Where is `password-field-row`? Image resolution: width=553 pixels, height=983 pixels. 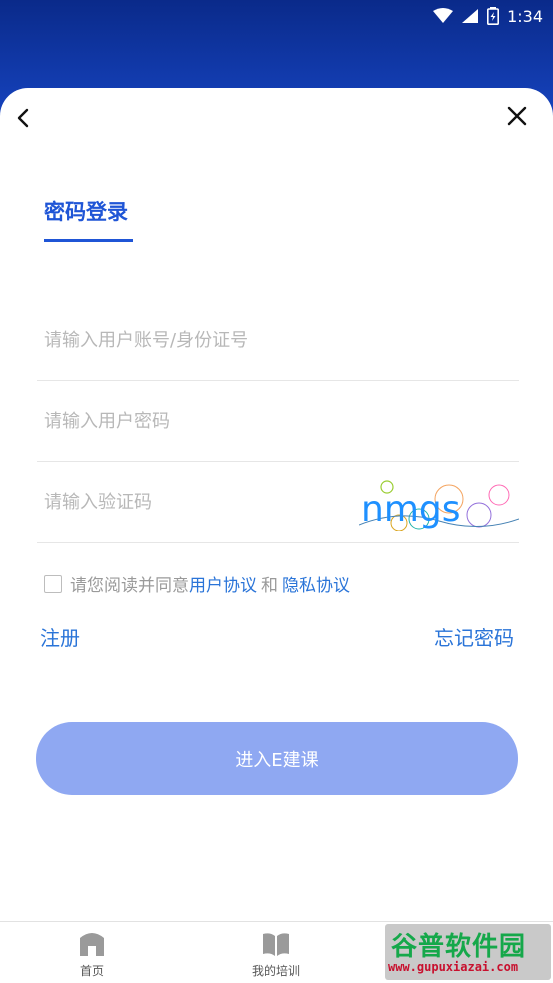 password-field-row is located at coordinates (278, 422).